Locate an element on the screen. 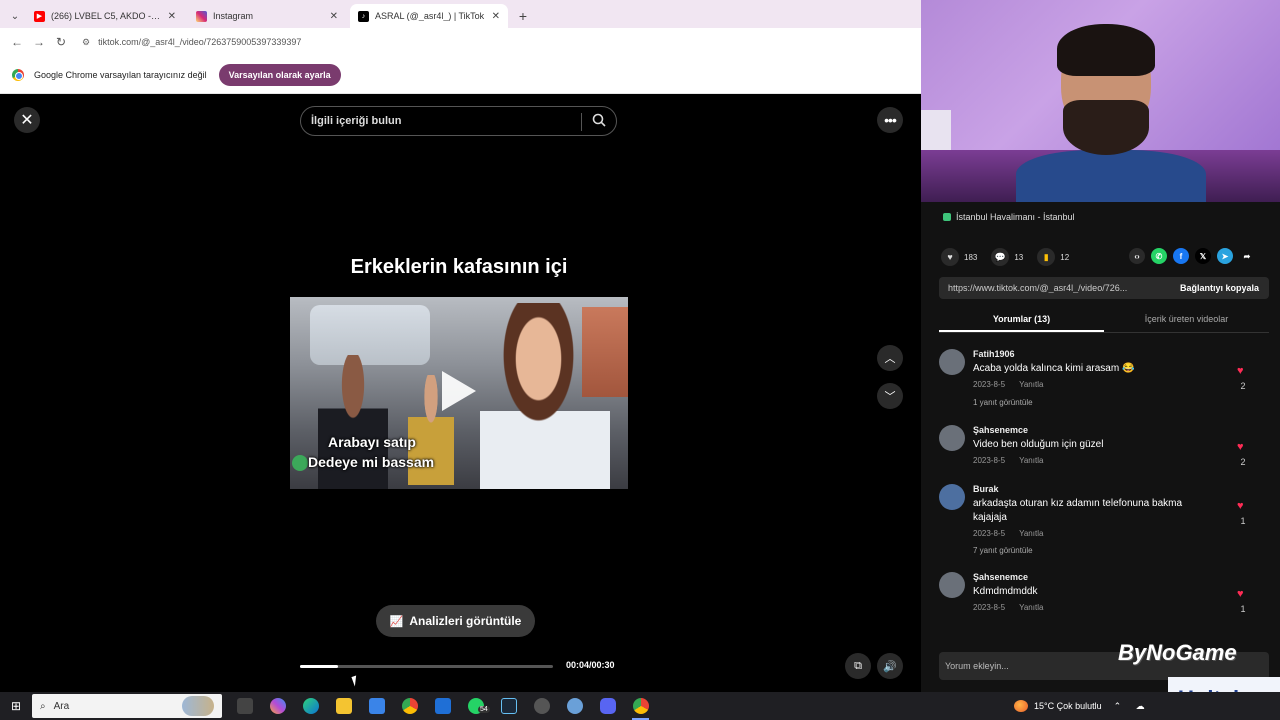  comment-icon: 💬 is located at coordinates (1000, 257).